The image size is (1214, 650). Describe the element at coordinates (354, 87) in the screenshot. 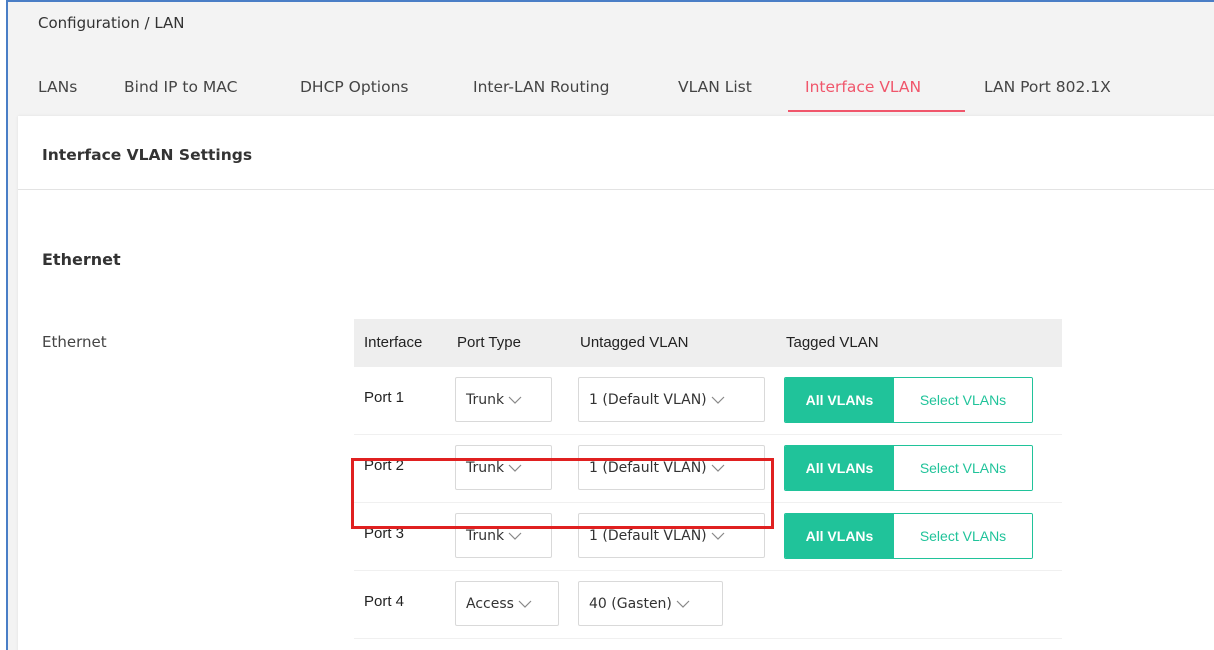

I see `tab-dhcp-options: DHCP Options` at that location.